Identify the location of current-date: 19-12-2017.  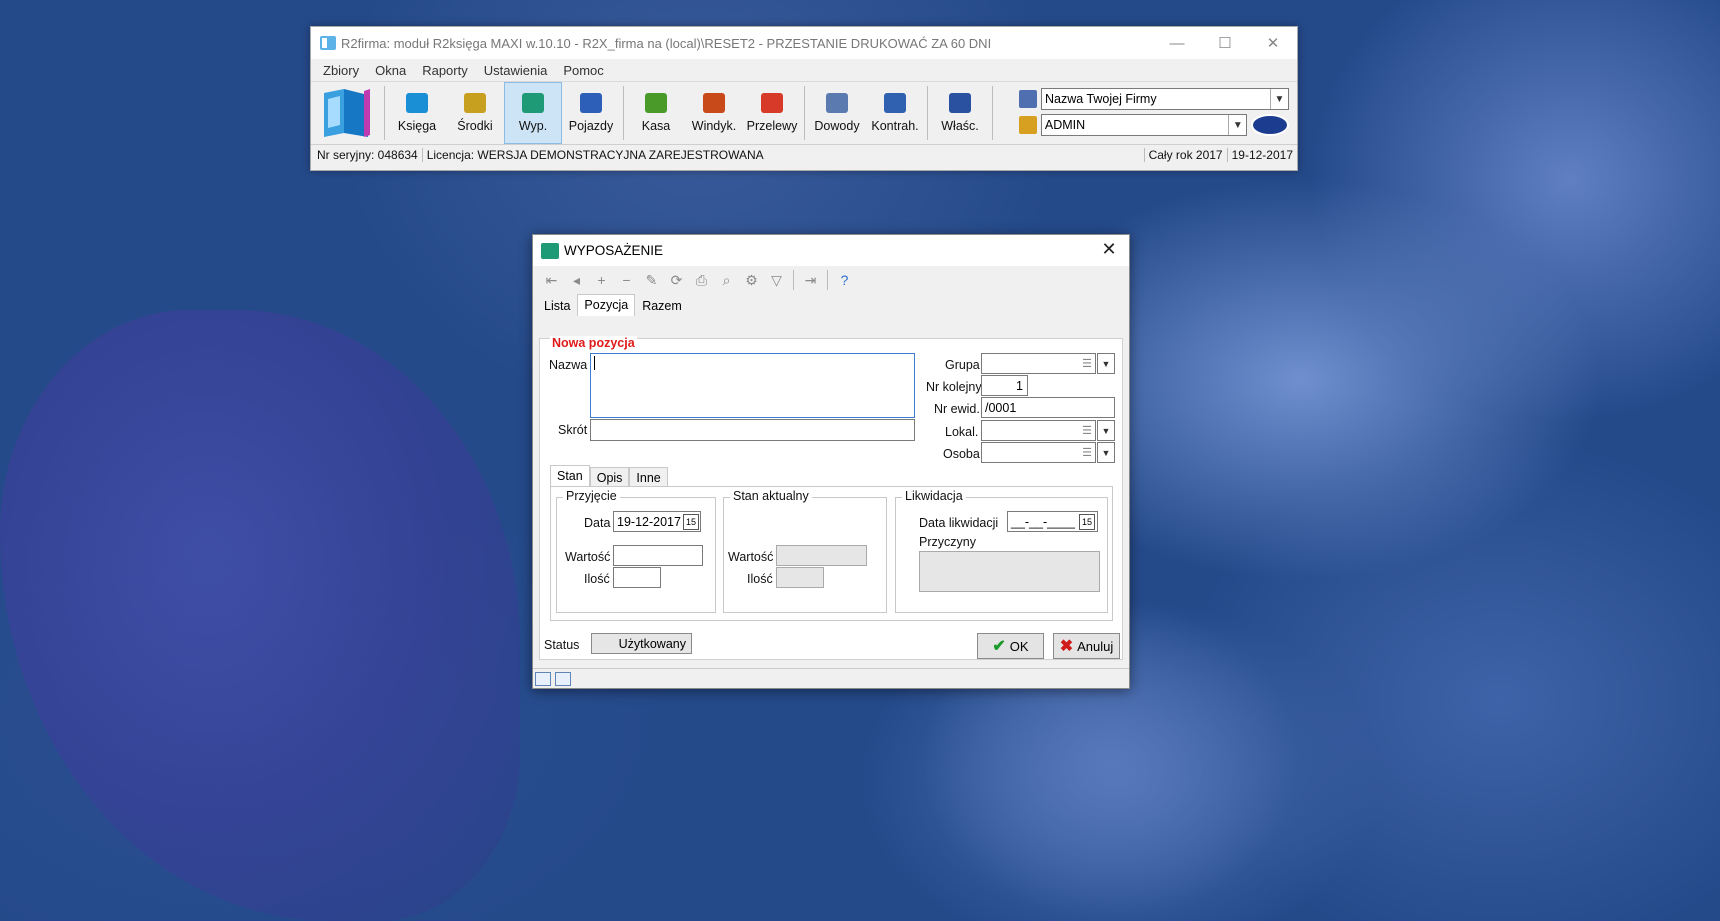
(1261, 155).